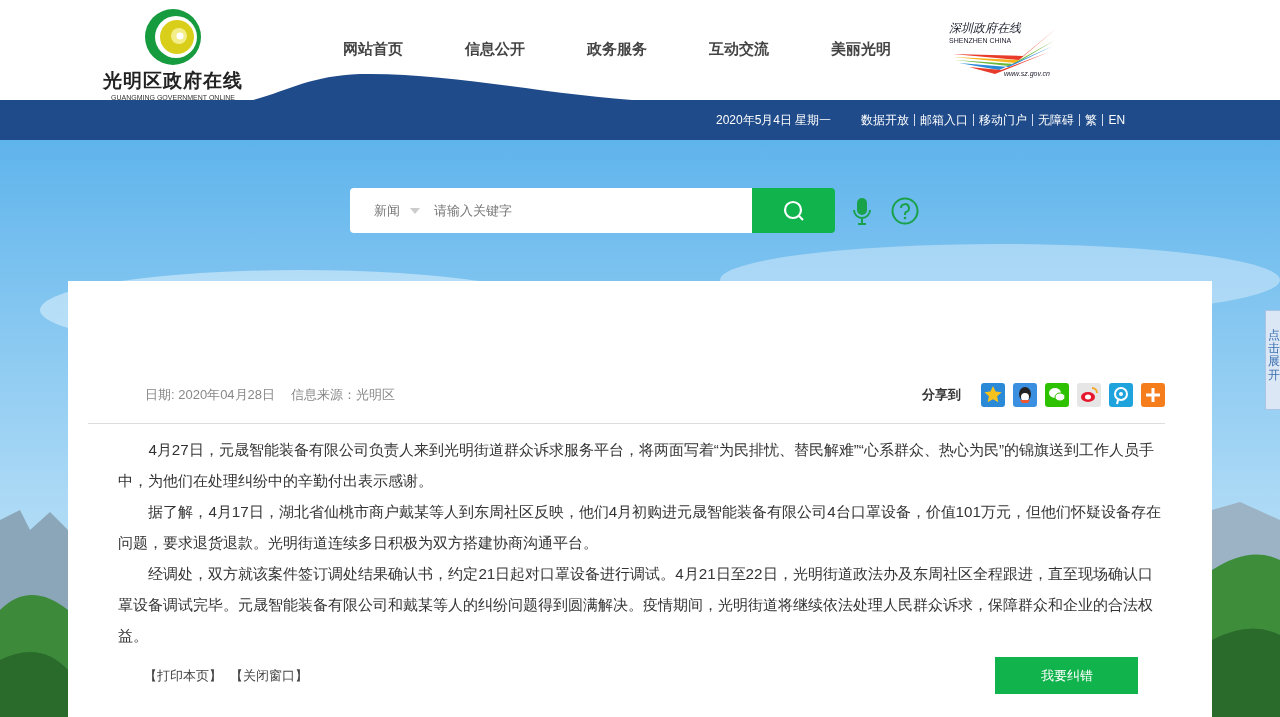 Image resolution: width=1280 pixels, height=717 pixels. What do you see at coordinates (495, 49) in the screenshot?
I see `nav-link: 信息公开` at bounding box center [495, 49].